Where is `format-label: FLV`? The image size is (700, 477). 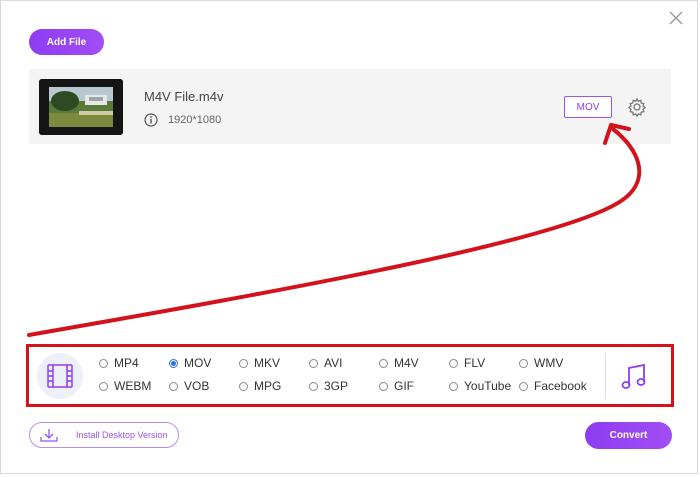 format-label: FLV is located at coordinates (475, 363).